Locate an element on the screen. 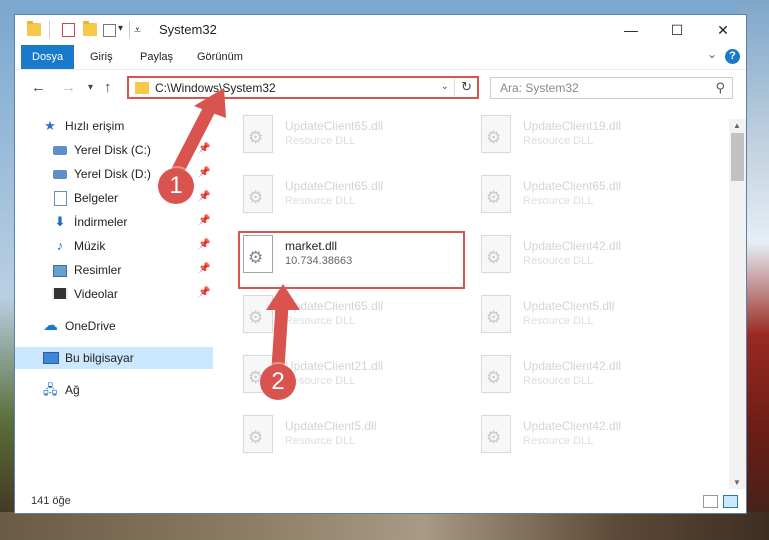  step-2-badge: 2 is located at coordinates (278, 382).